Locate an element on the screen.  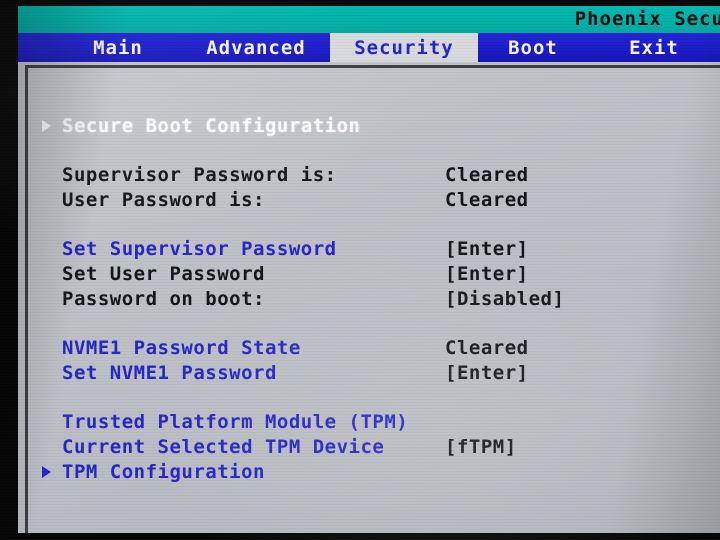
setting-row-set-user-password: Set User Password [Enter] is located at coordinates (374, 274).